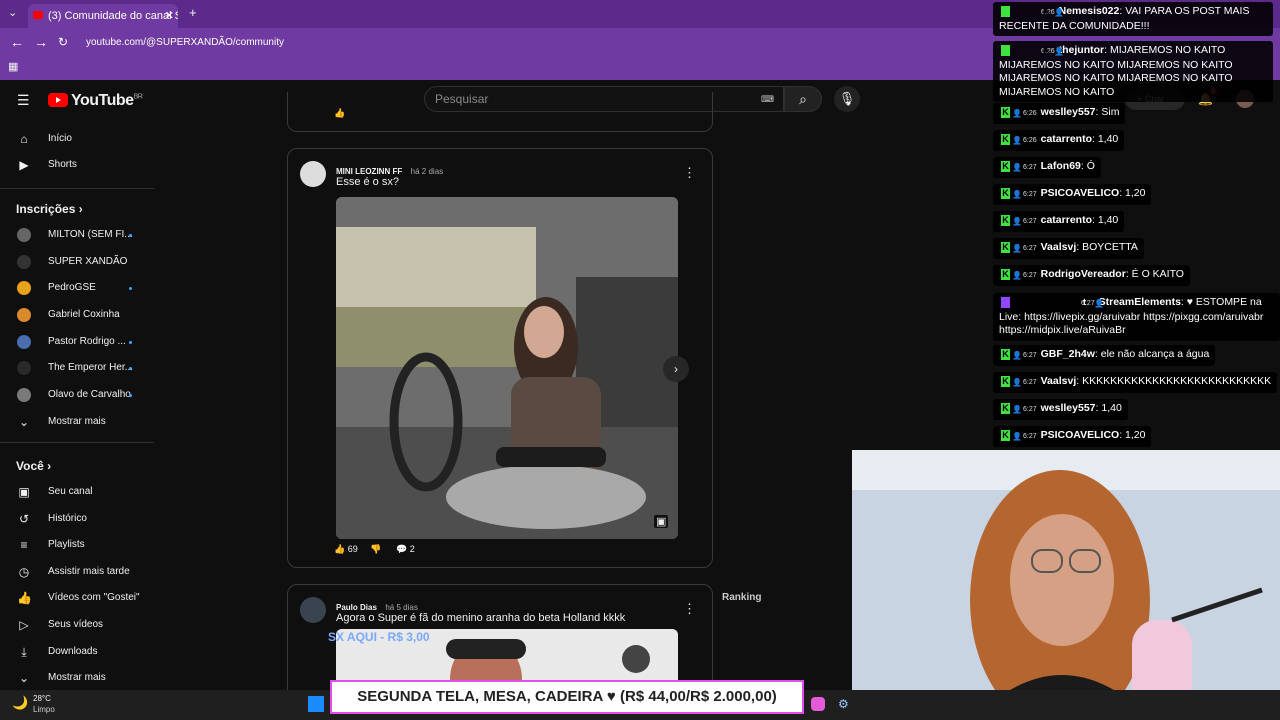 The height and width of the screenshot is (720, 1280). I want to click on app-icon, so click(818, 704).